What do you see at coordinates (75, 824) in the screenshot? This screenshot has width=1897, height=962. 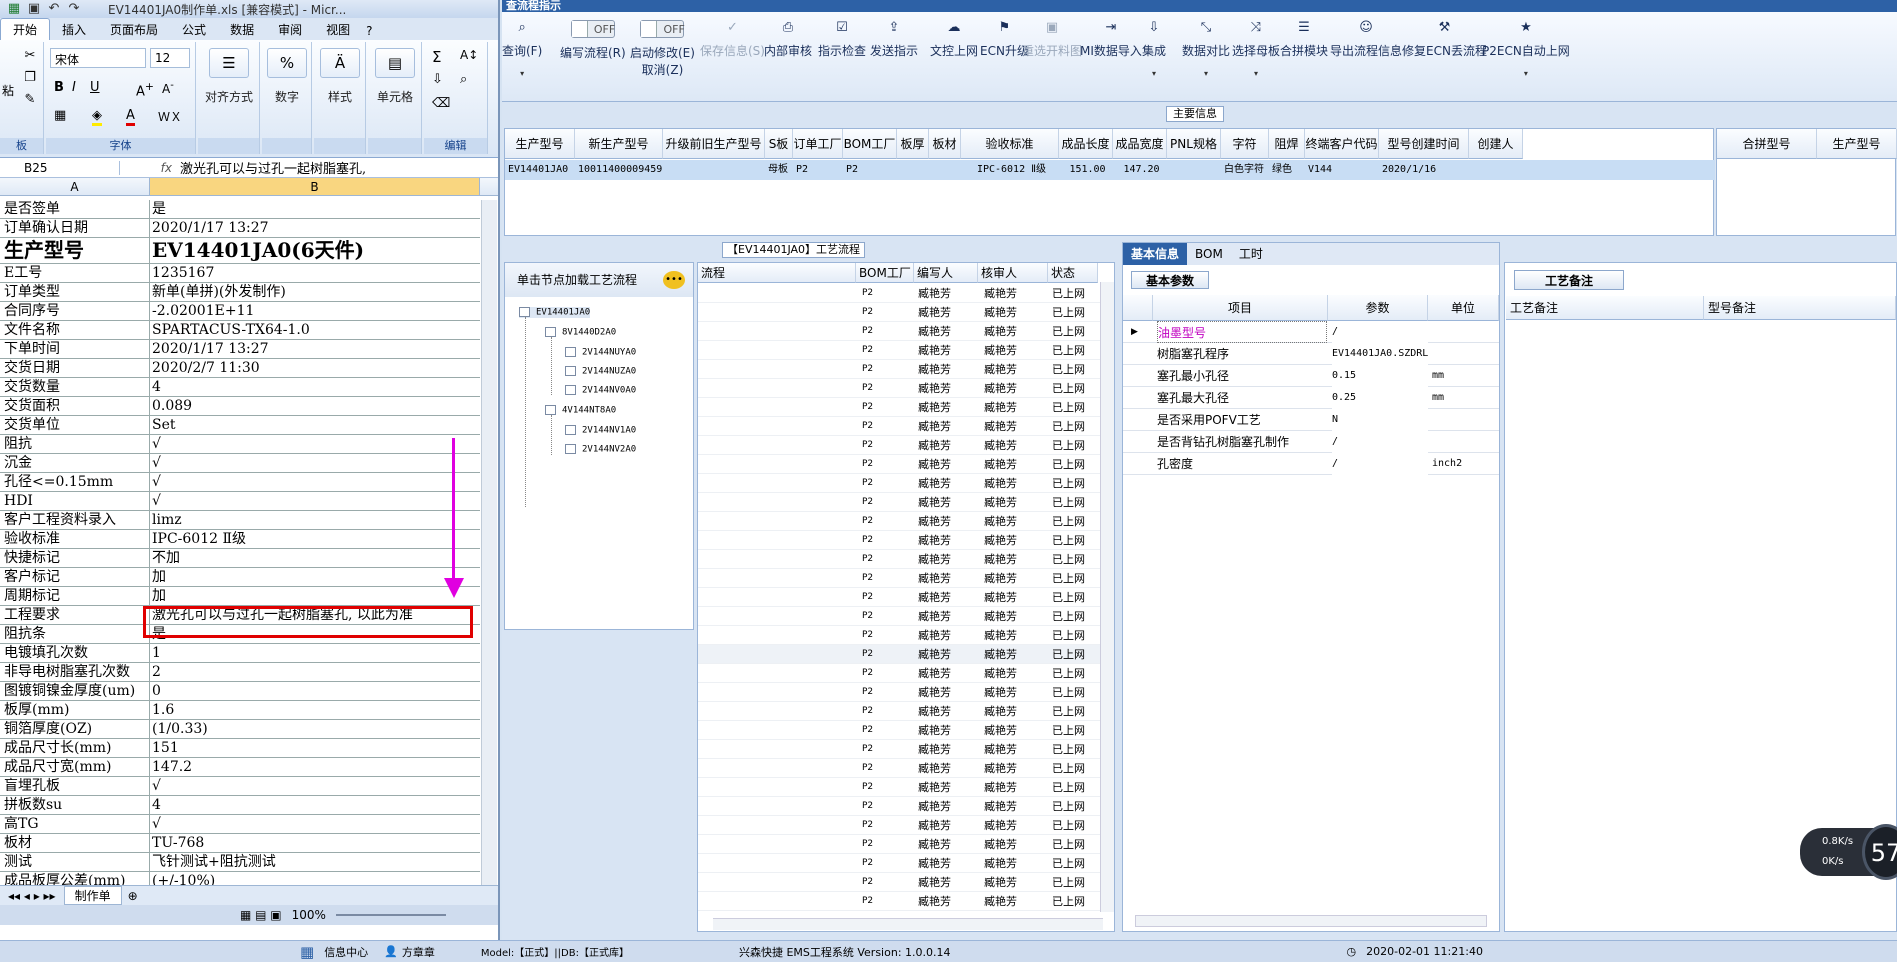 I see `cell-label: 高TG` at bounding box center [75, 824].